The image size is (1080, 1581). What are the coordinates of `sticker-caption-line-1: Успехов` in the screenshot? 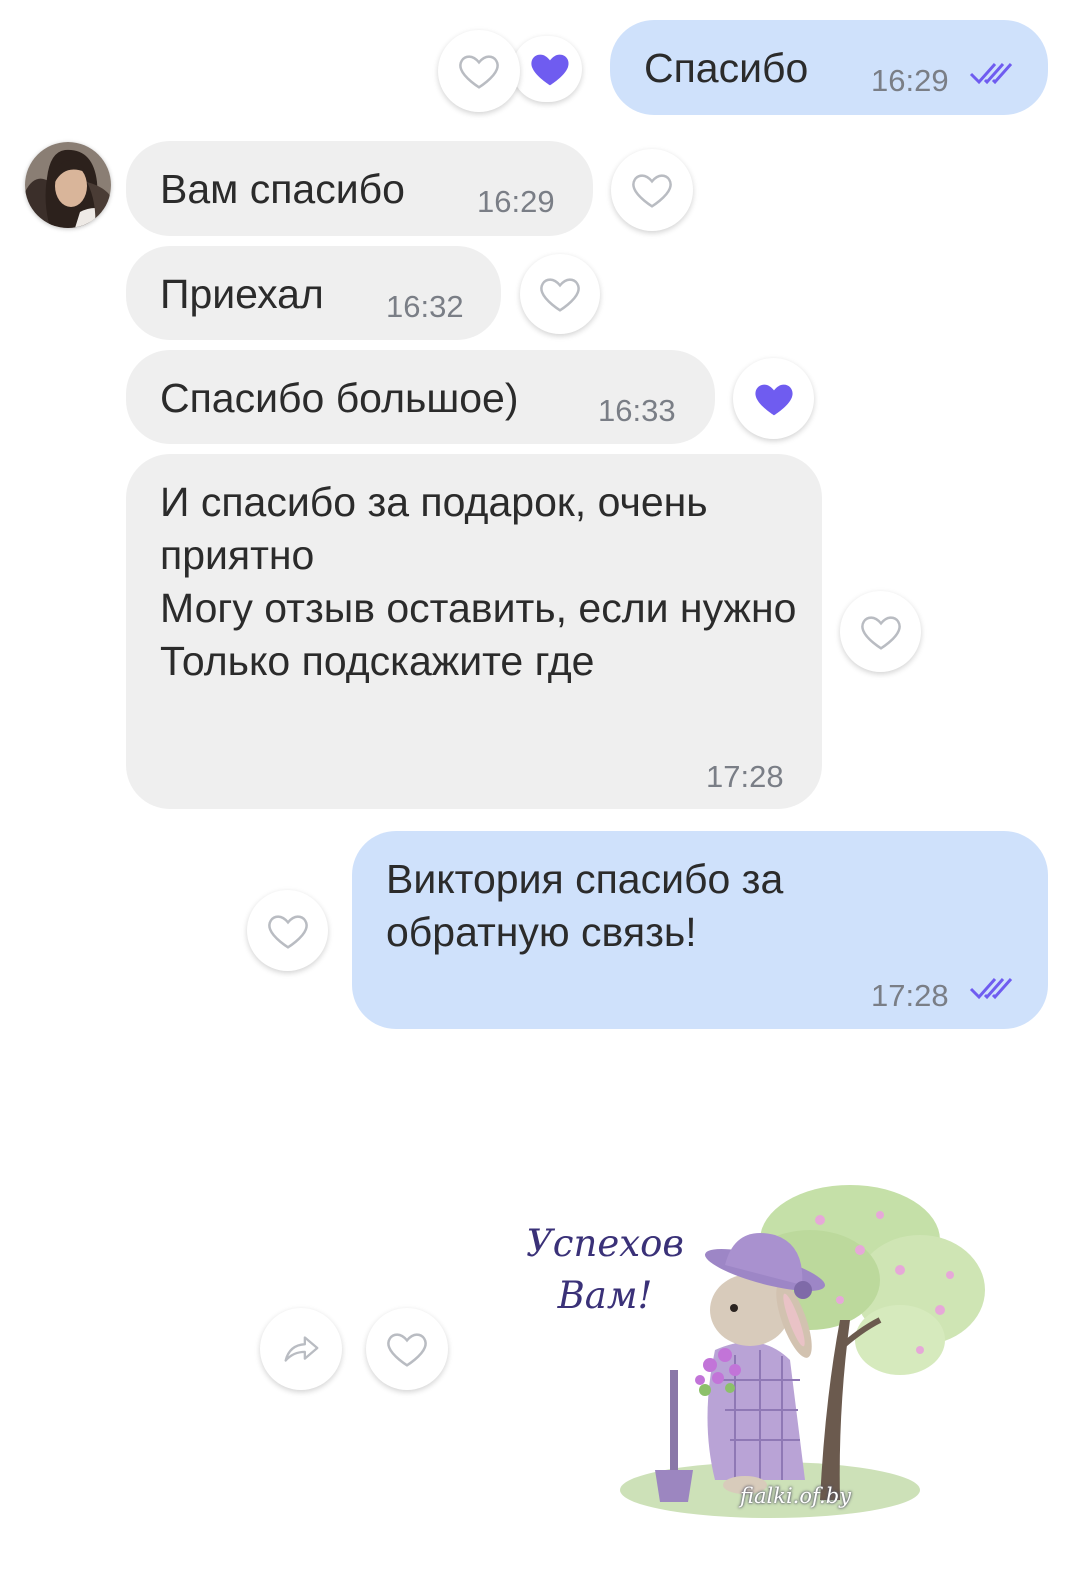 It's located at (605, 1243).